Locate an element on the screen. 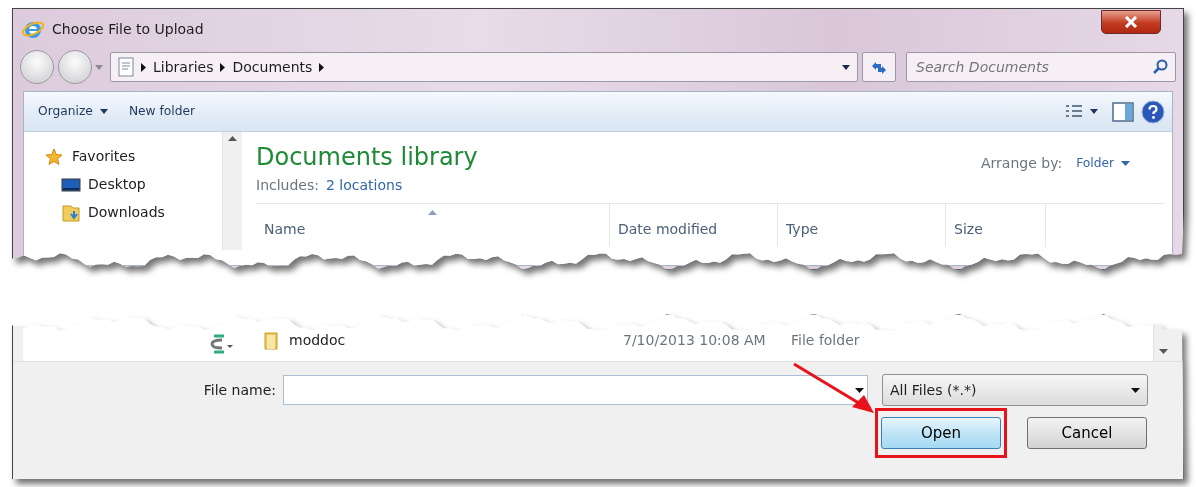  close-icon is located at coordinates (1131, 22).